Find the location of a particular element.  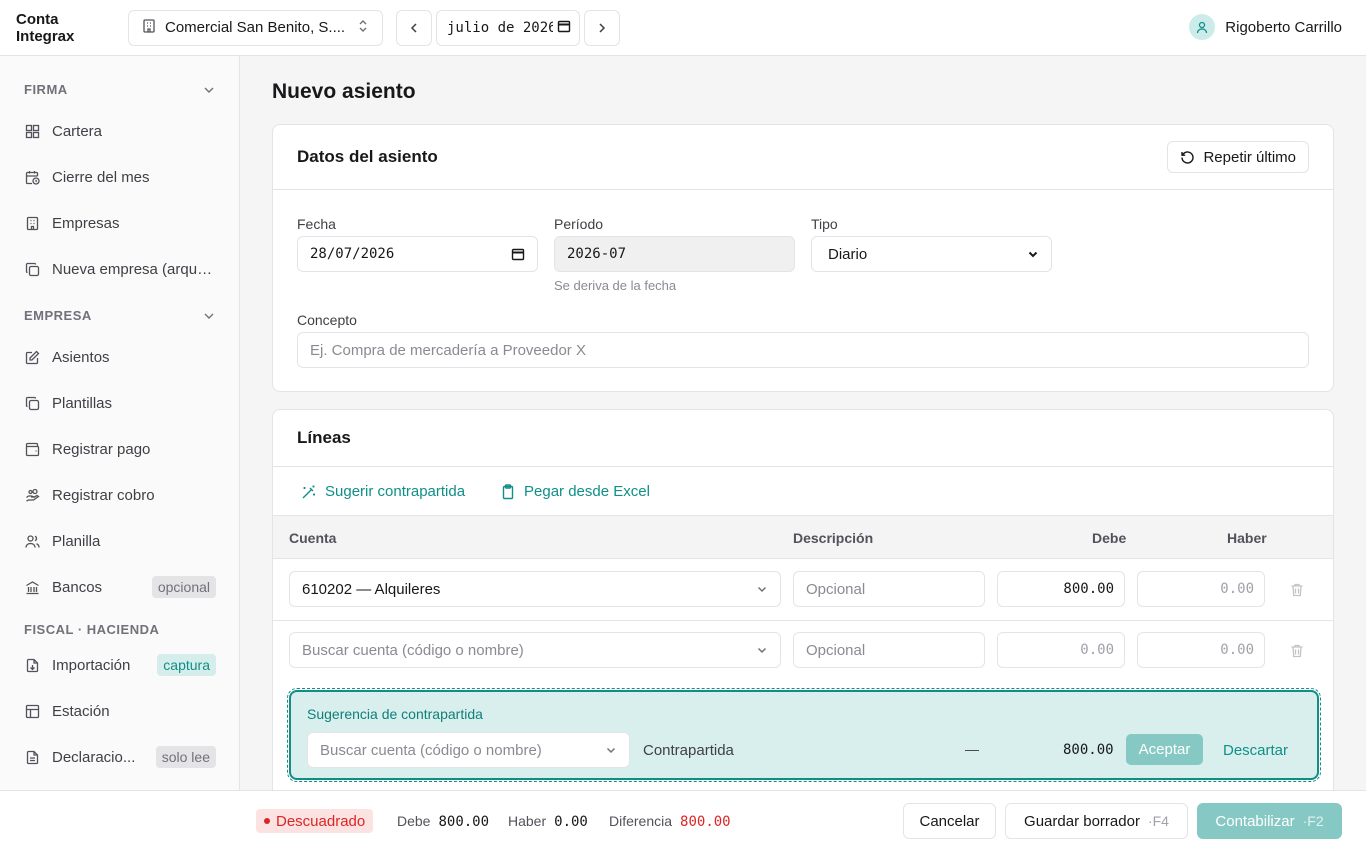

tipo-select: Diario is located at coordinates (931, 254).